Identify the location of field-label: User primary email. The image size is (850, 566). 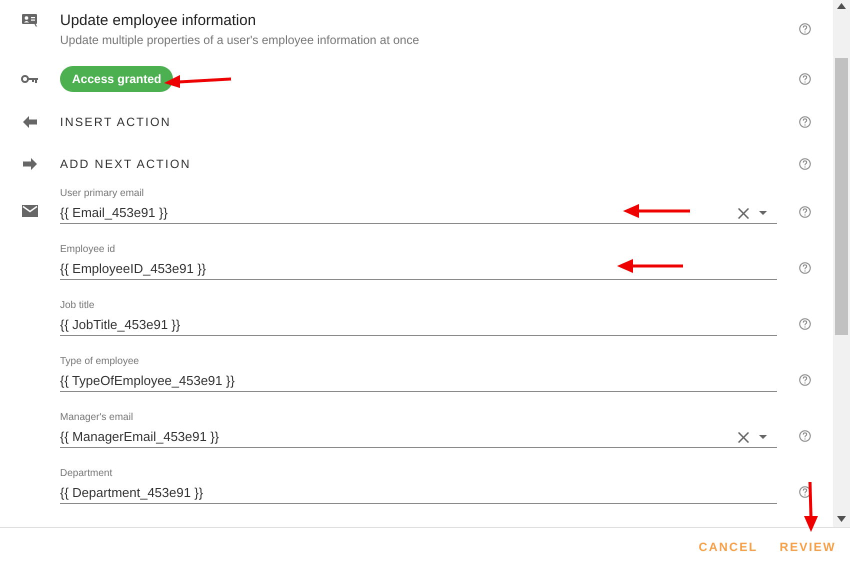
(102, 194).